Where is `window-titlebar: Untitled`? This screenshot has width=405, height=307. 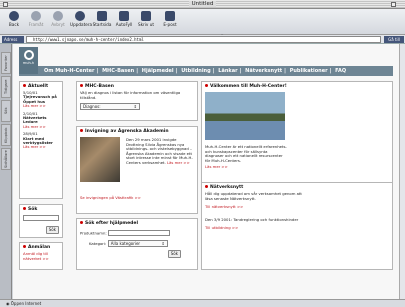
window-titlebar: Untitled is located at coordinates (202, 4).